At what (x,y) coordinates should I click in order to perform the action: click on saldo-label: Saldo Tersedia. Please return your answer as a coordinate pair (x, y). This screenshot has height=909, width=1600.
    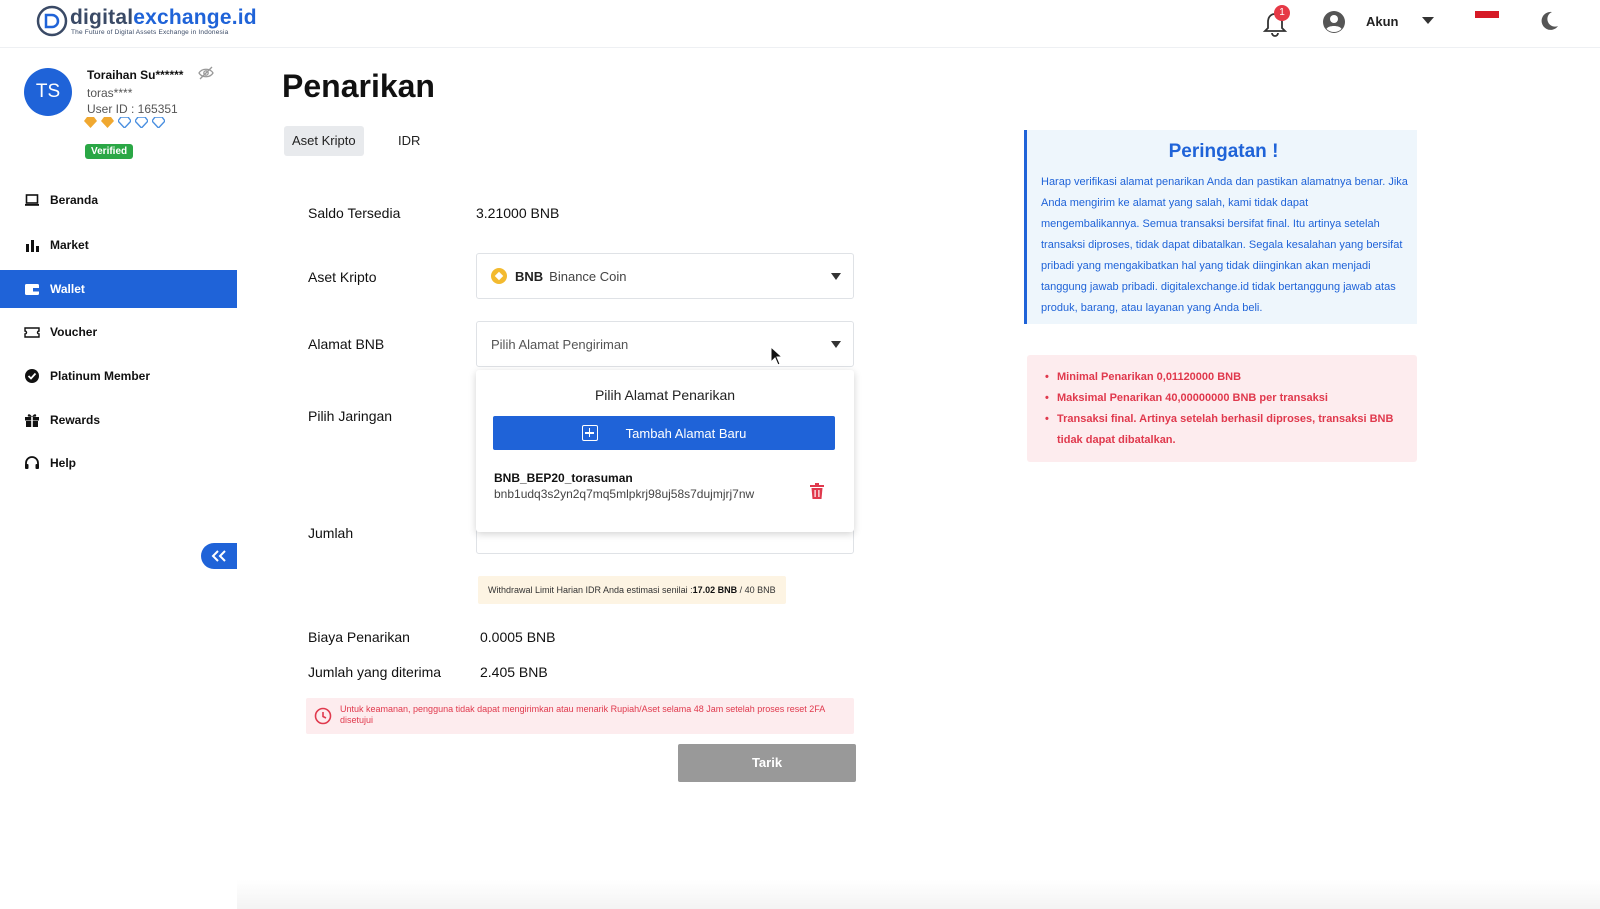
    Looking at the image, I should click on (354, 213).